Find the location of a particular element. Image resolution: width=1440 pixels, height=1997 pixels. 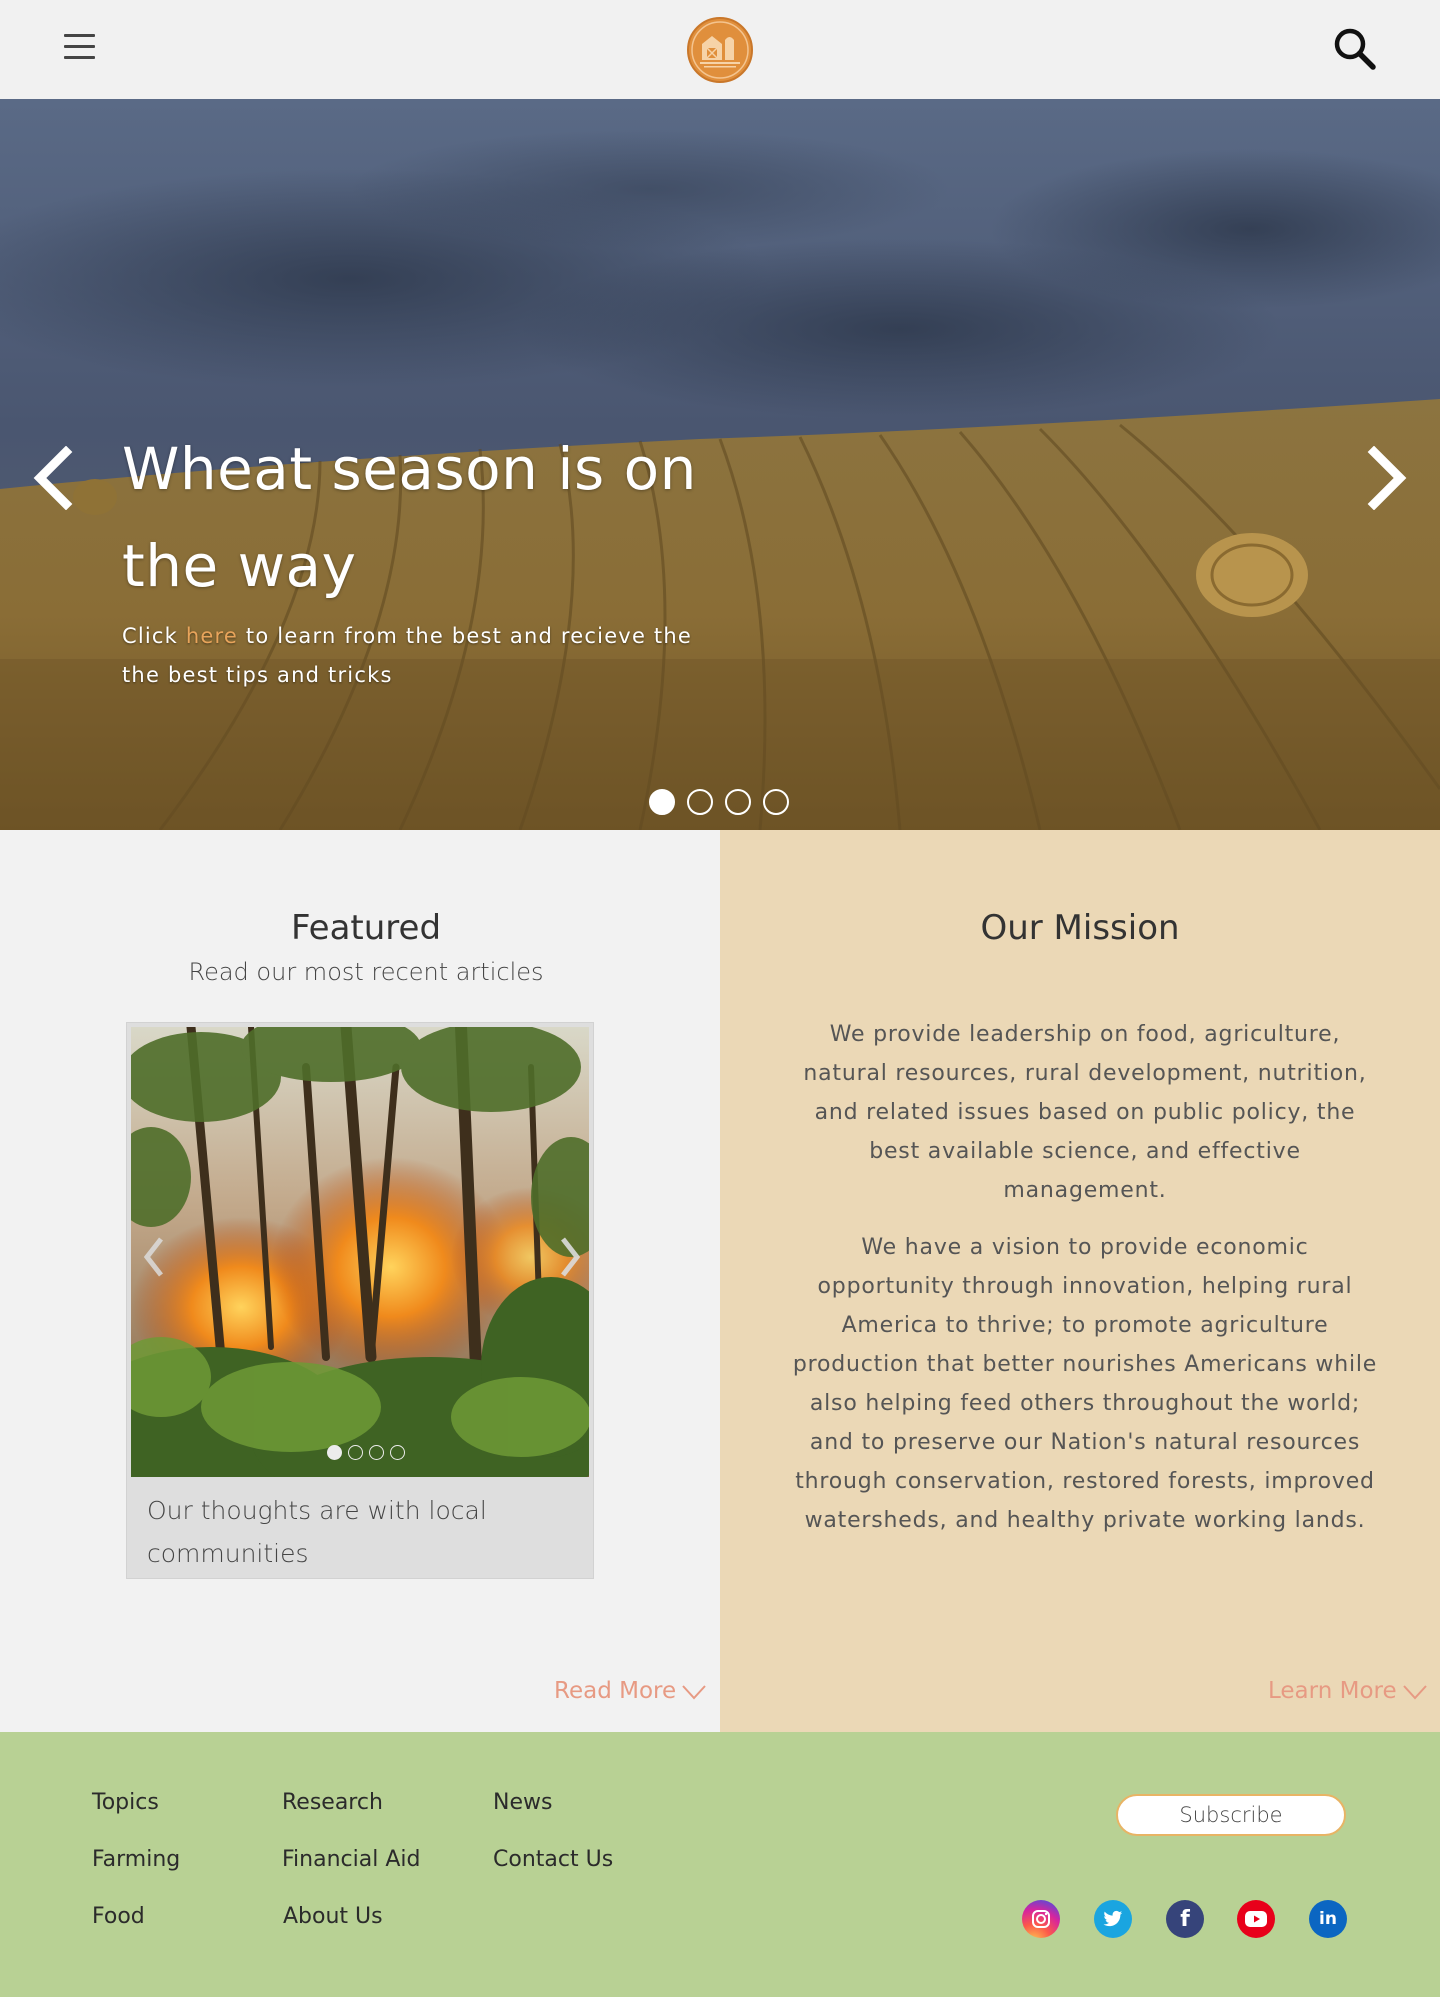

footer-link-financial-aid: Financial Aid is located at coordinates (351, 1859).